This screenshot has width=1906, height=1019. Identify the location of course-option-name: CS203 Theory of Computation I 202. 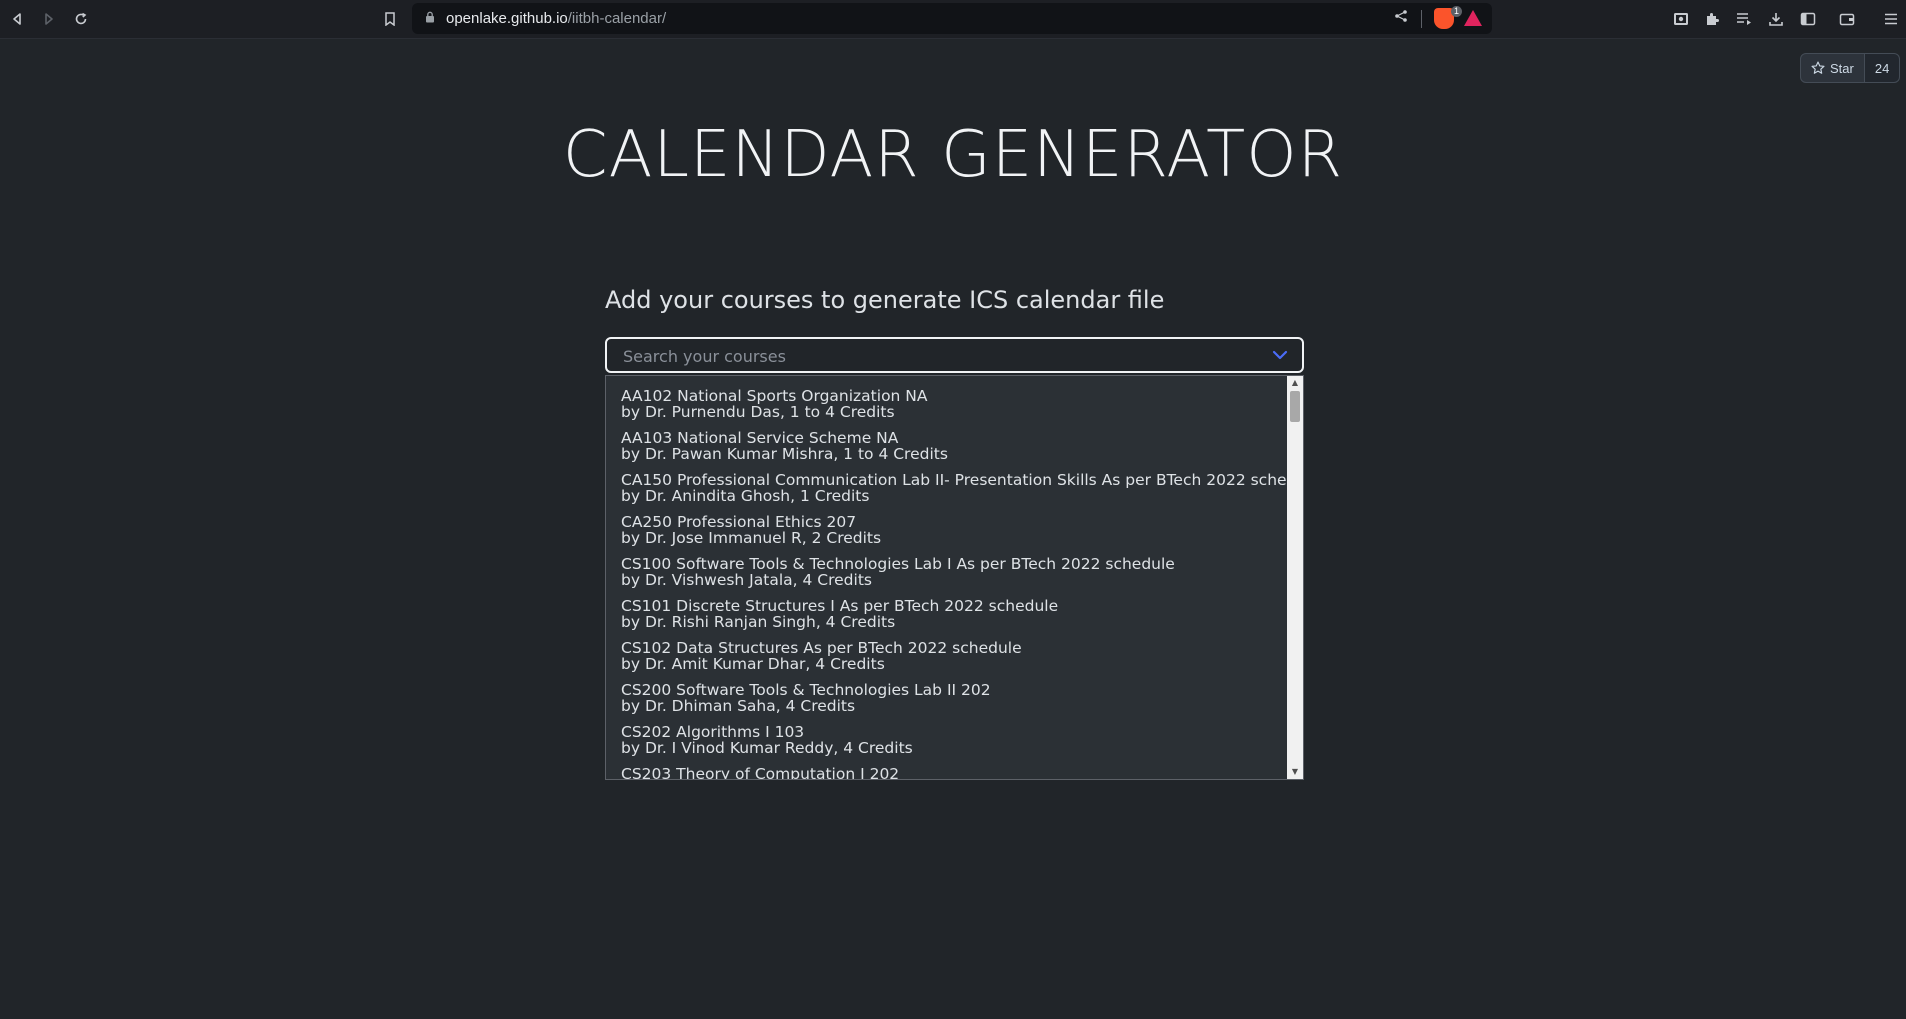
(760, 772).